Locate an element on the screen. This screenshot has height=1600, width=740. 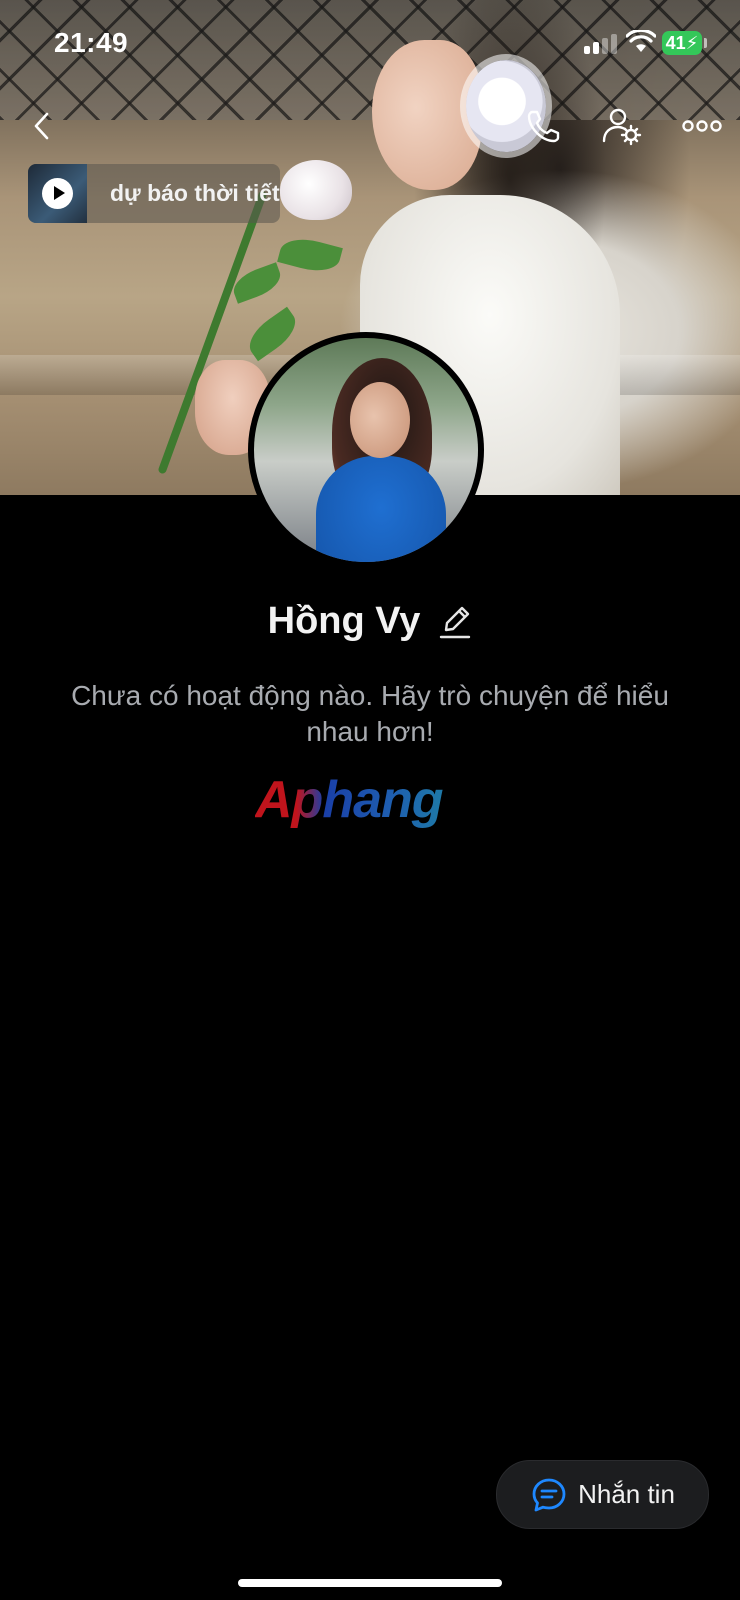
avatar is located at coordinates (366, 450).